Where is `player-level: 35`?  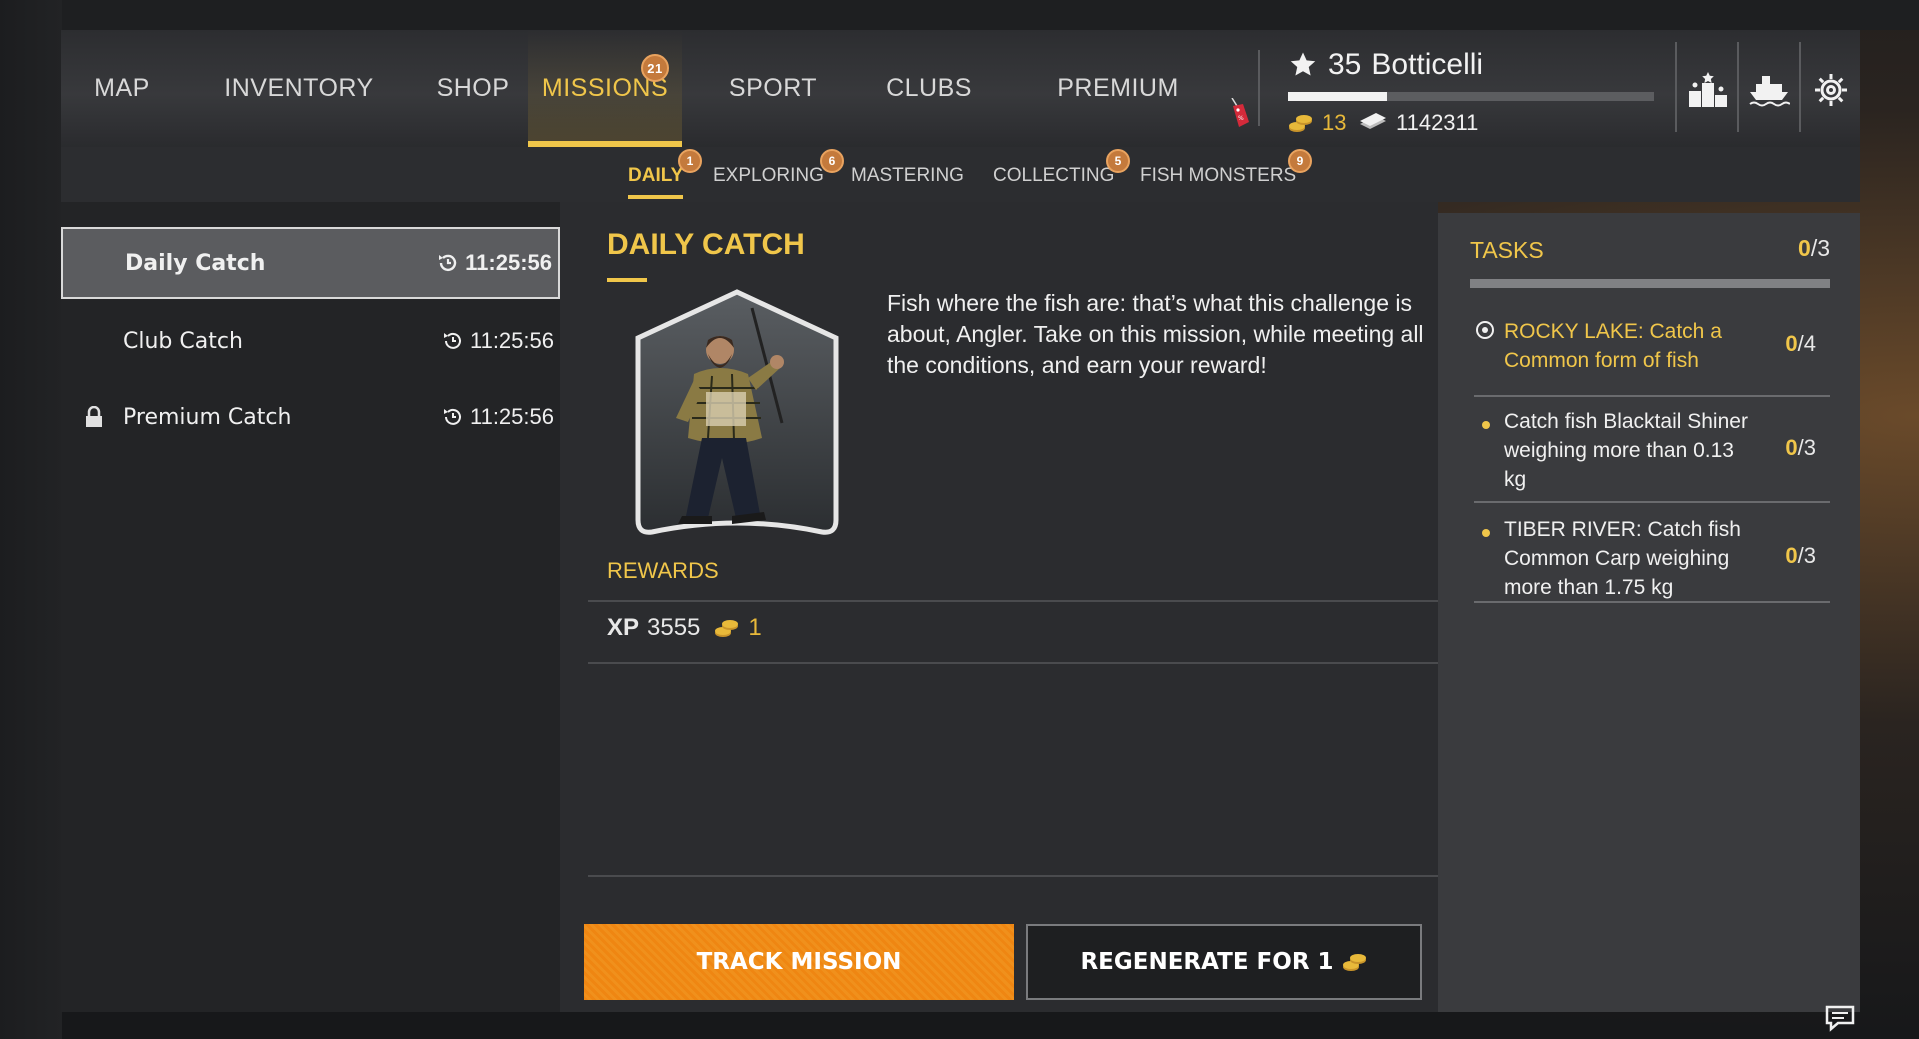
player-level: 35 is located at coordinates (1345, 64).